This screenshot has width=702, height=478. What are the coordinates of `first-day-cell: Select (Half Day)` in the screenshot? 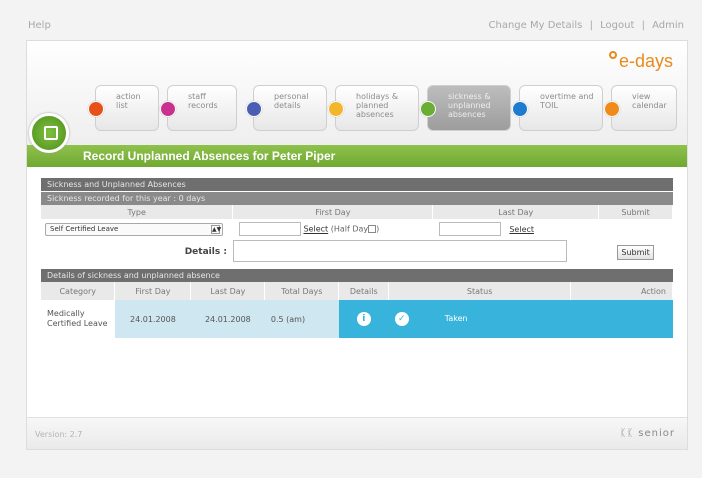 It's located at (333, 229).